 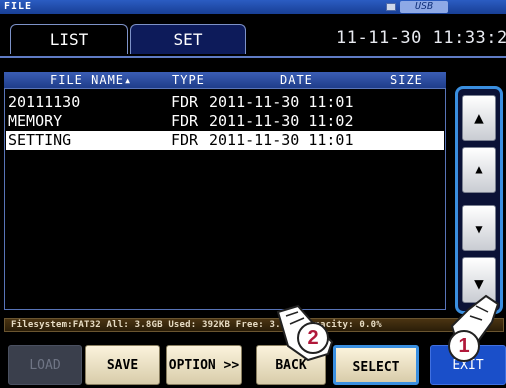 I want to click on line-up-icon: ▲, so click(x=479, y=169).